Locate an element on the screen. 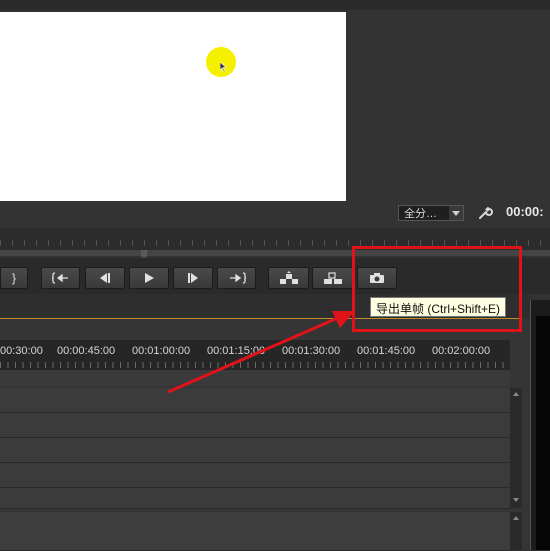  step-back-button is located at coordinates (105, 278).